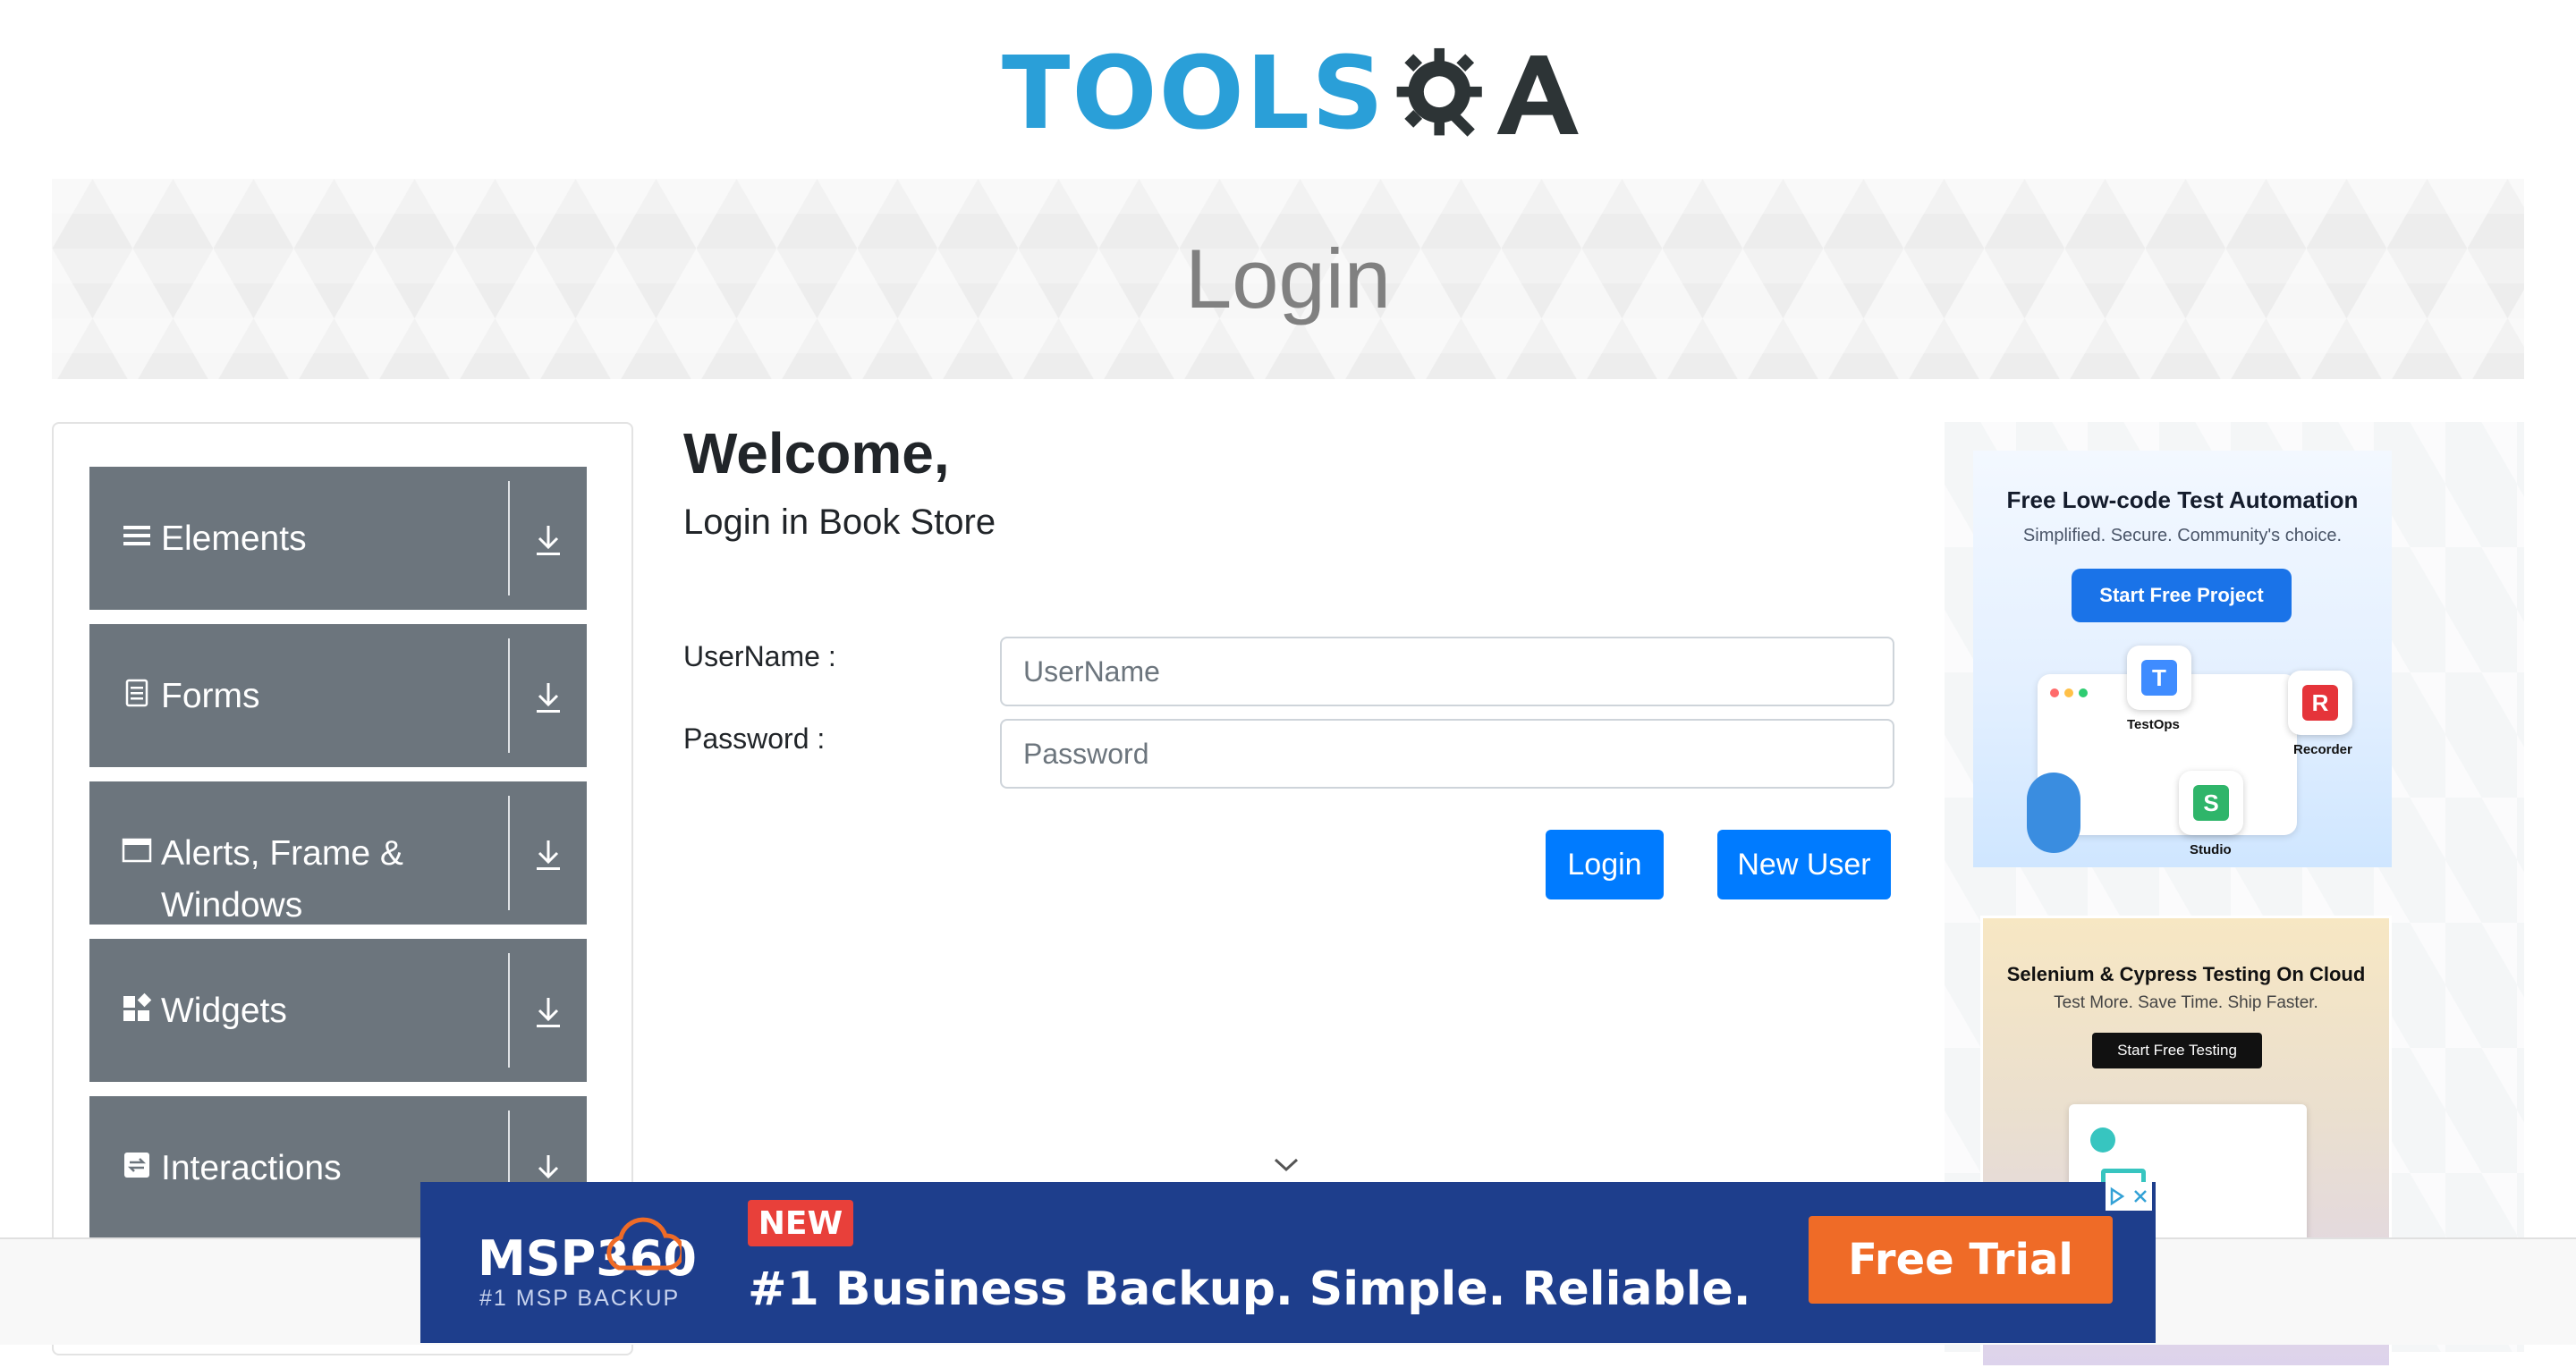  I want to click on recorder-label: Recorder, so click(2322, 749).